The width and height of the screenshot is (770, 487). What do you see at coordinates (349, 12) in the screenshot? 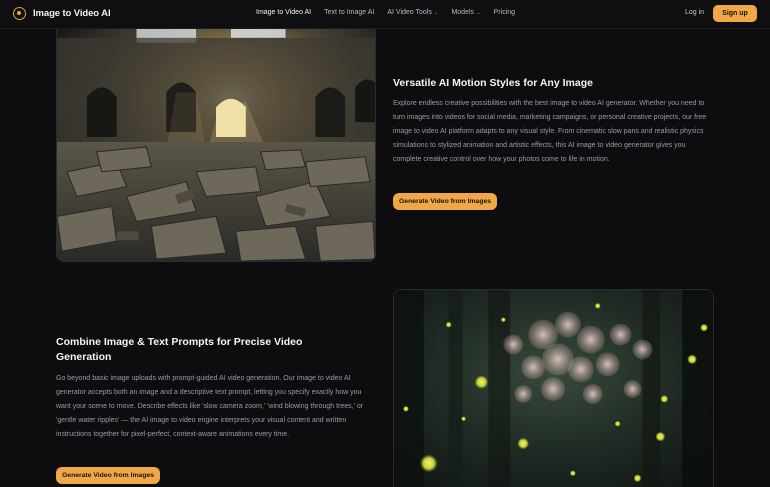
I see `nav-link-text-to-image: Text to Image AI` at bounding box center [349, 12].